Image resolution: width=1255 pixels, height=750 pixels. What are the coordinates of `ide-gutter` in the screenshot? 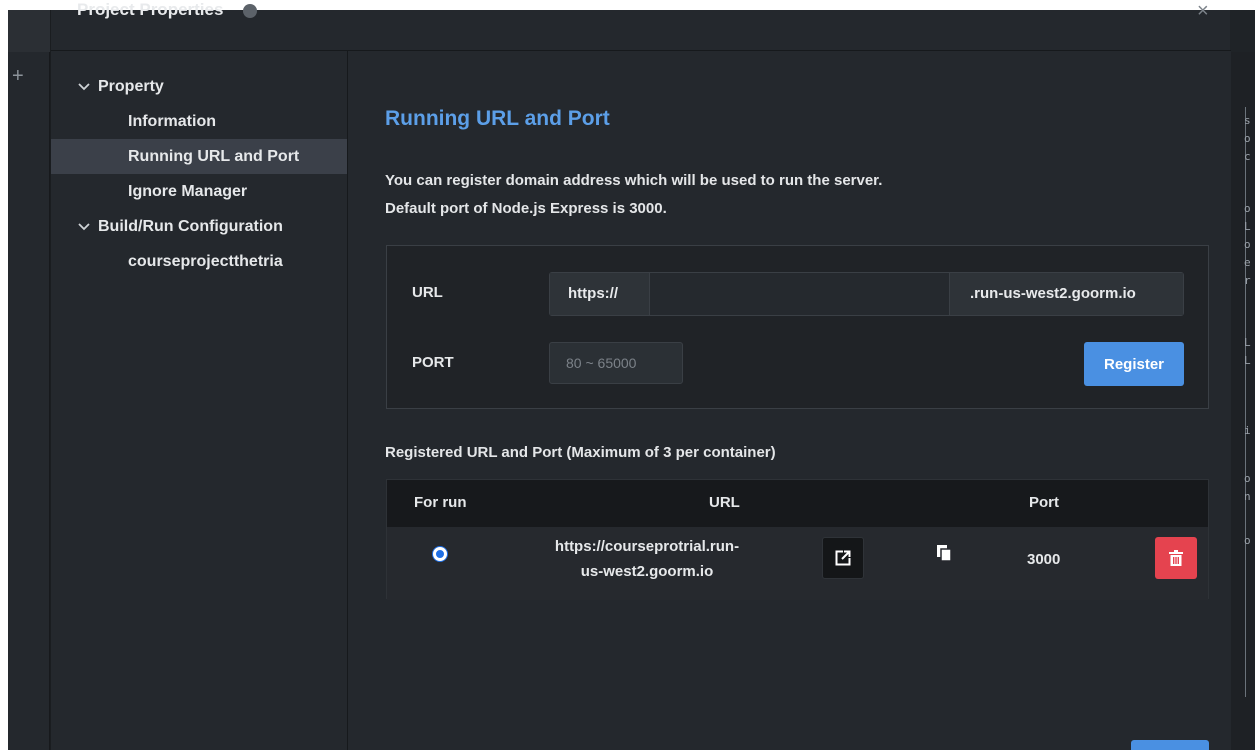 It's located at (29, 401).